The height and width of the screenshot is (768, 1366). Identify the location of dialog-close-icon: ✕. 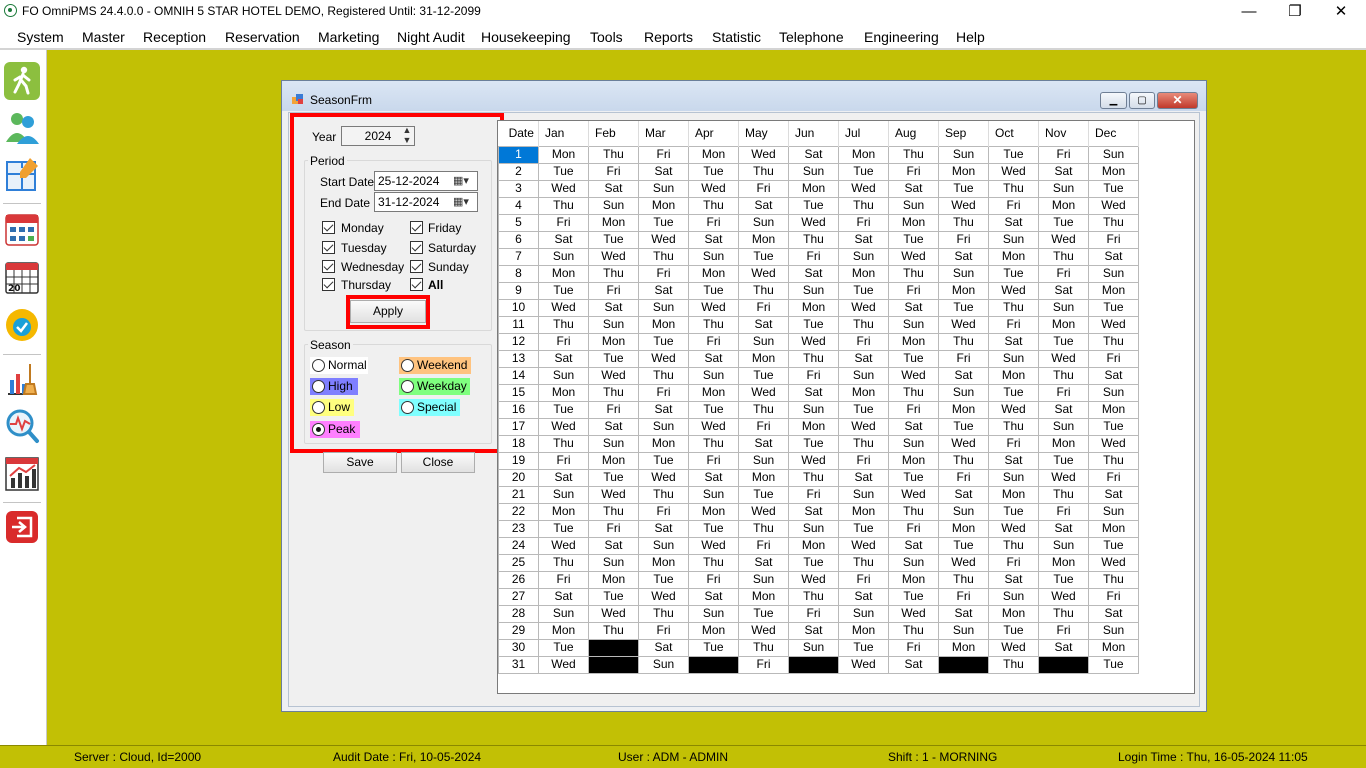
(1177, 100).